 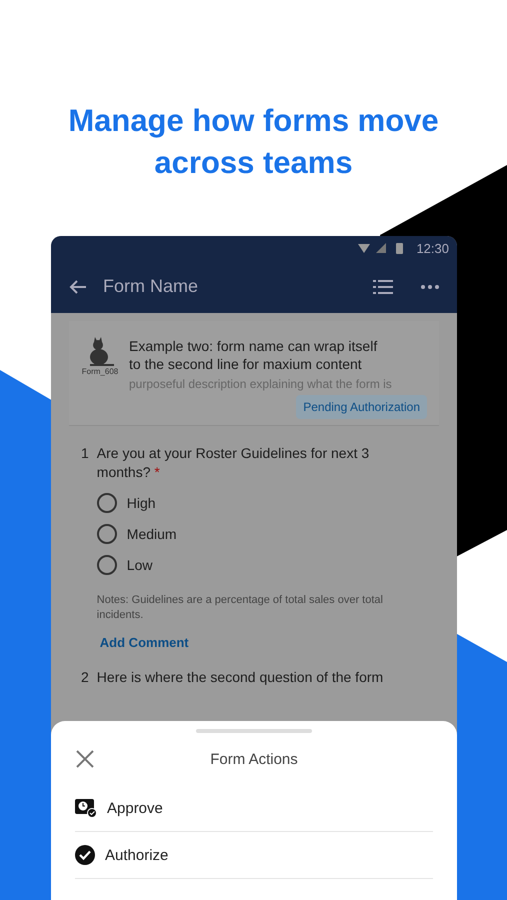 What do you see at coordinates (253, 355) in the screenshot?
I see `form-title: Example two: form name can wrap itself to the second line for maxium content` at bounding box center [253, 355].